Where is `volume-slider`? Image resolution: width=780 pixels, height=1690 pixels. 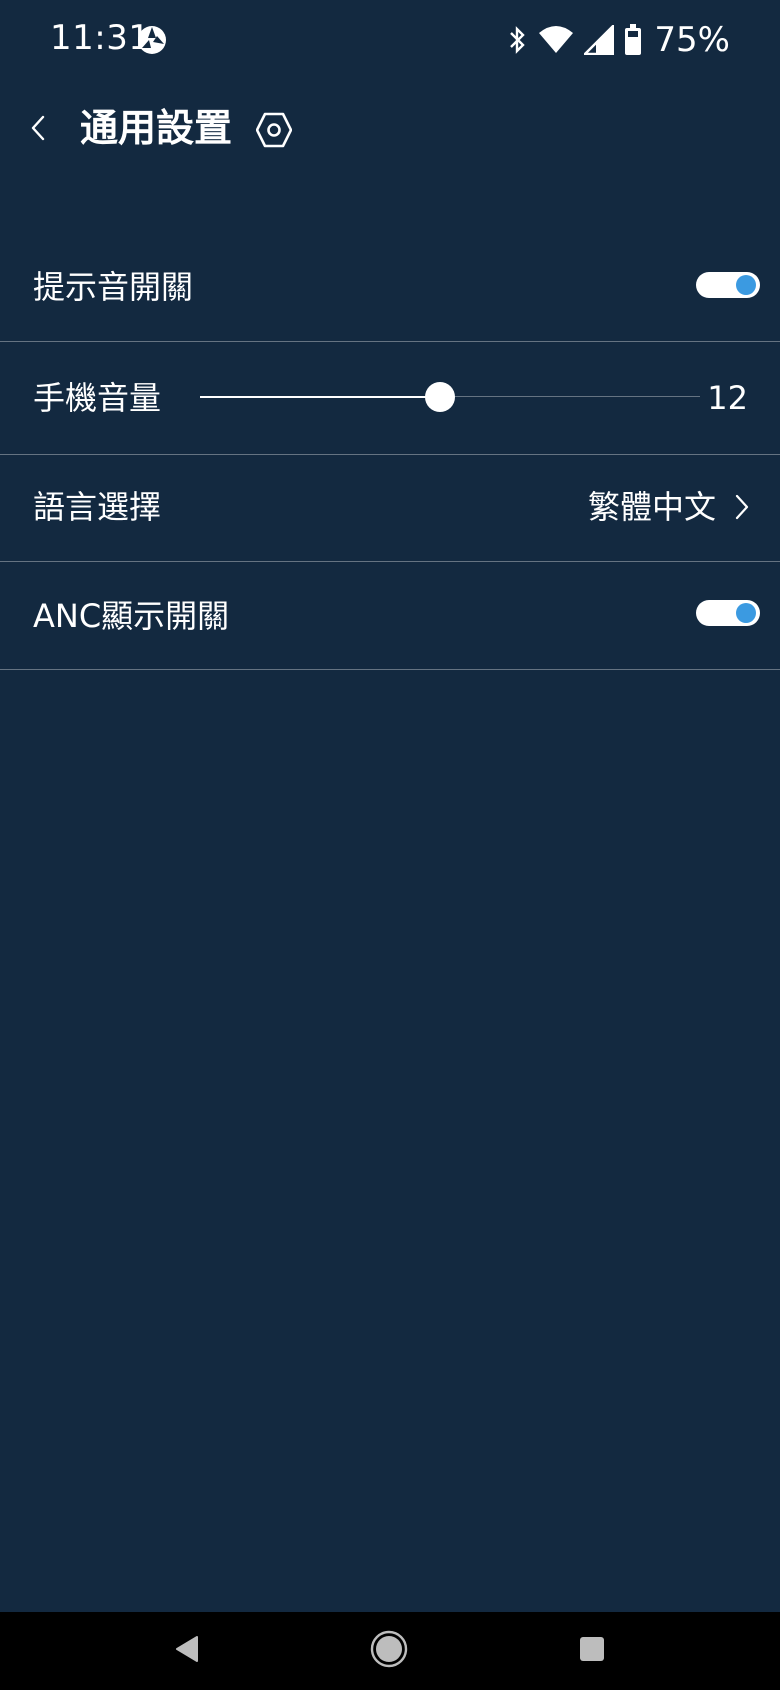
volume-slider is located at coordinates (450, 397).